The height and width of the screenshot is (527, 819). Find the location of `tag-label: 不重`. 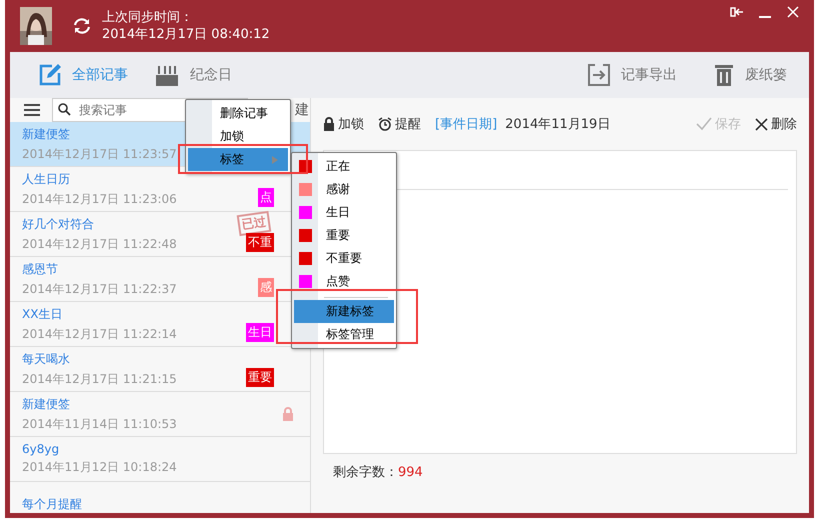

tag-label: 不重 is located at coordinates (260, 242).